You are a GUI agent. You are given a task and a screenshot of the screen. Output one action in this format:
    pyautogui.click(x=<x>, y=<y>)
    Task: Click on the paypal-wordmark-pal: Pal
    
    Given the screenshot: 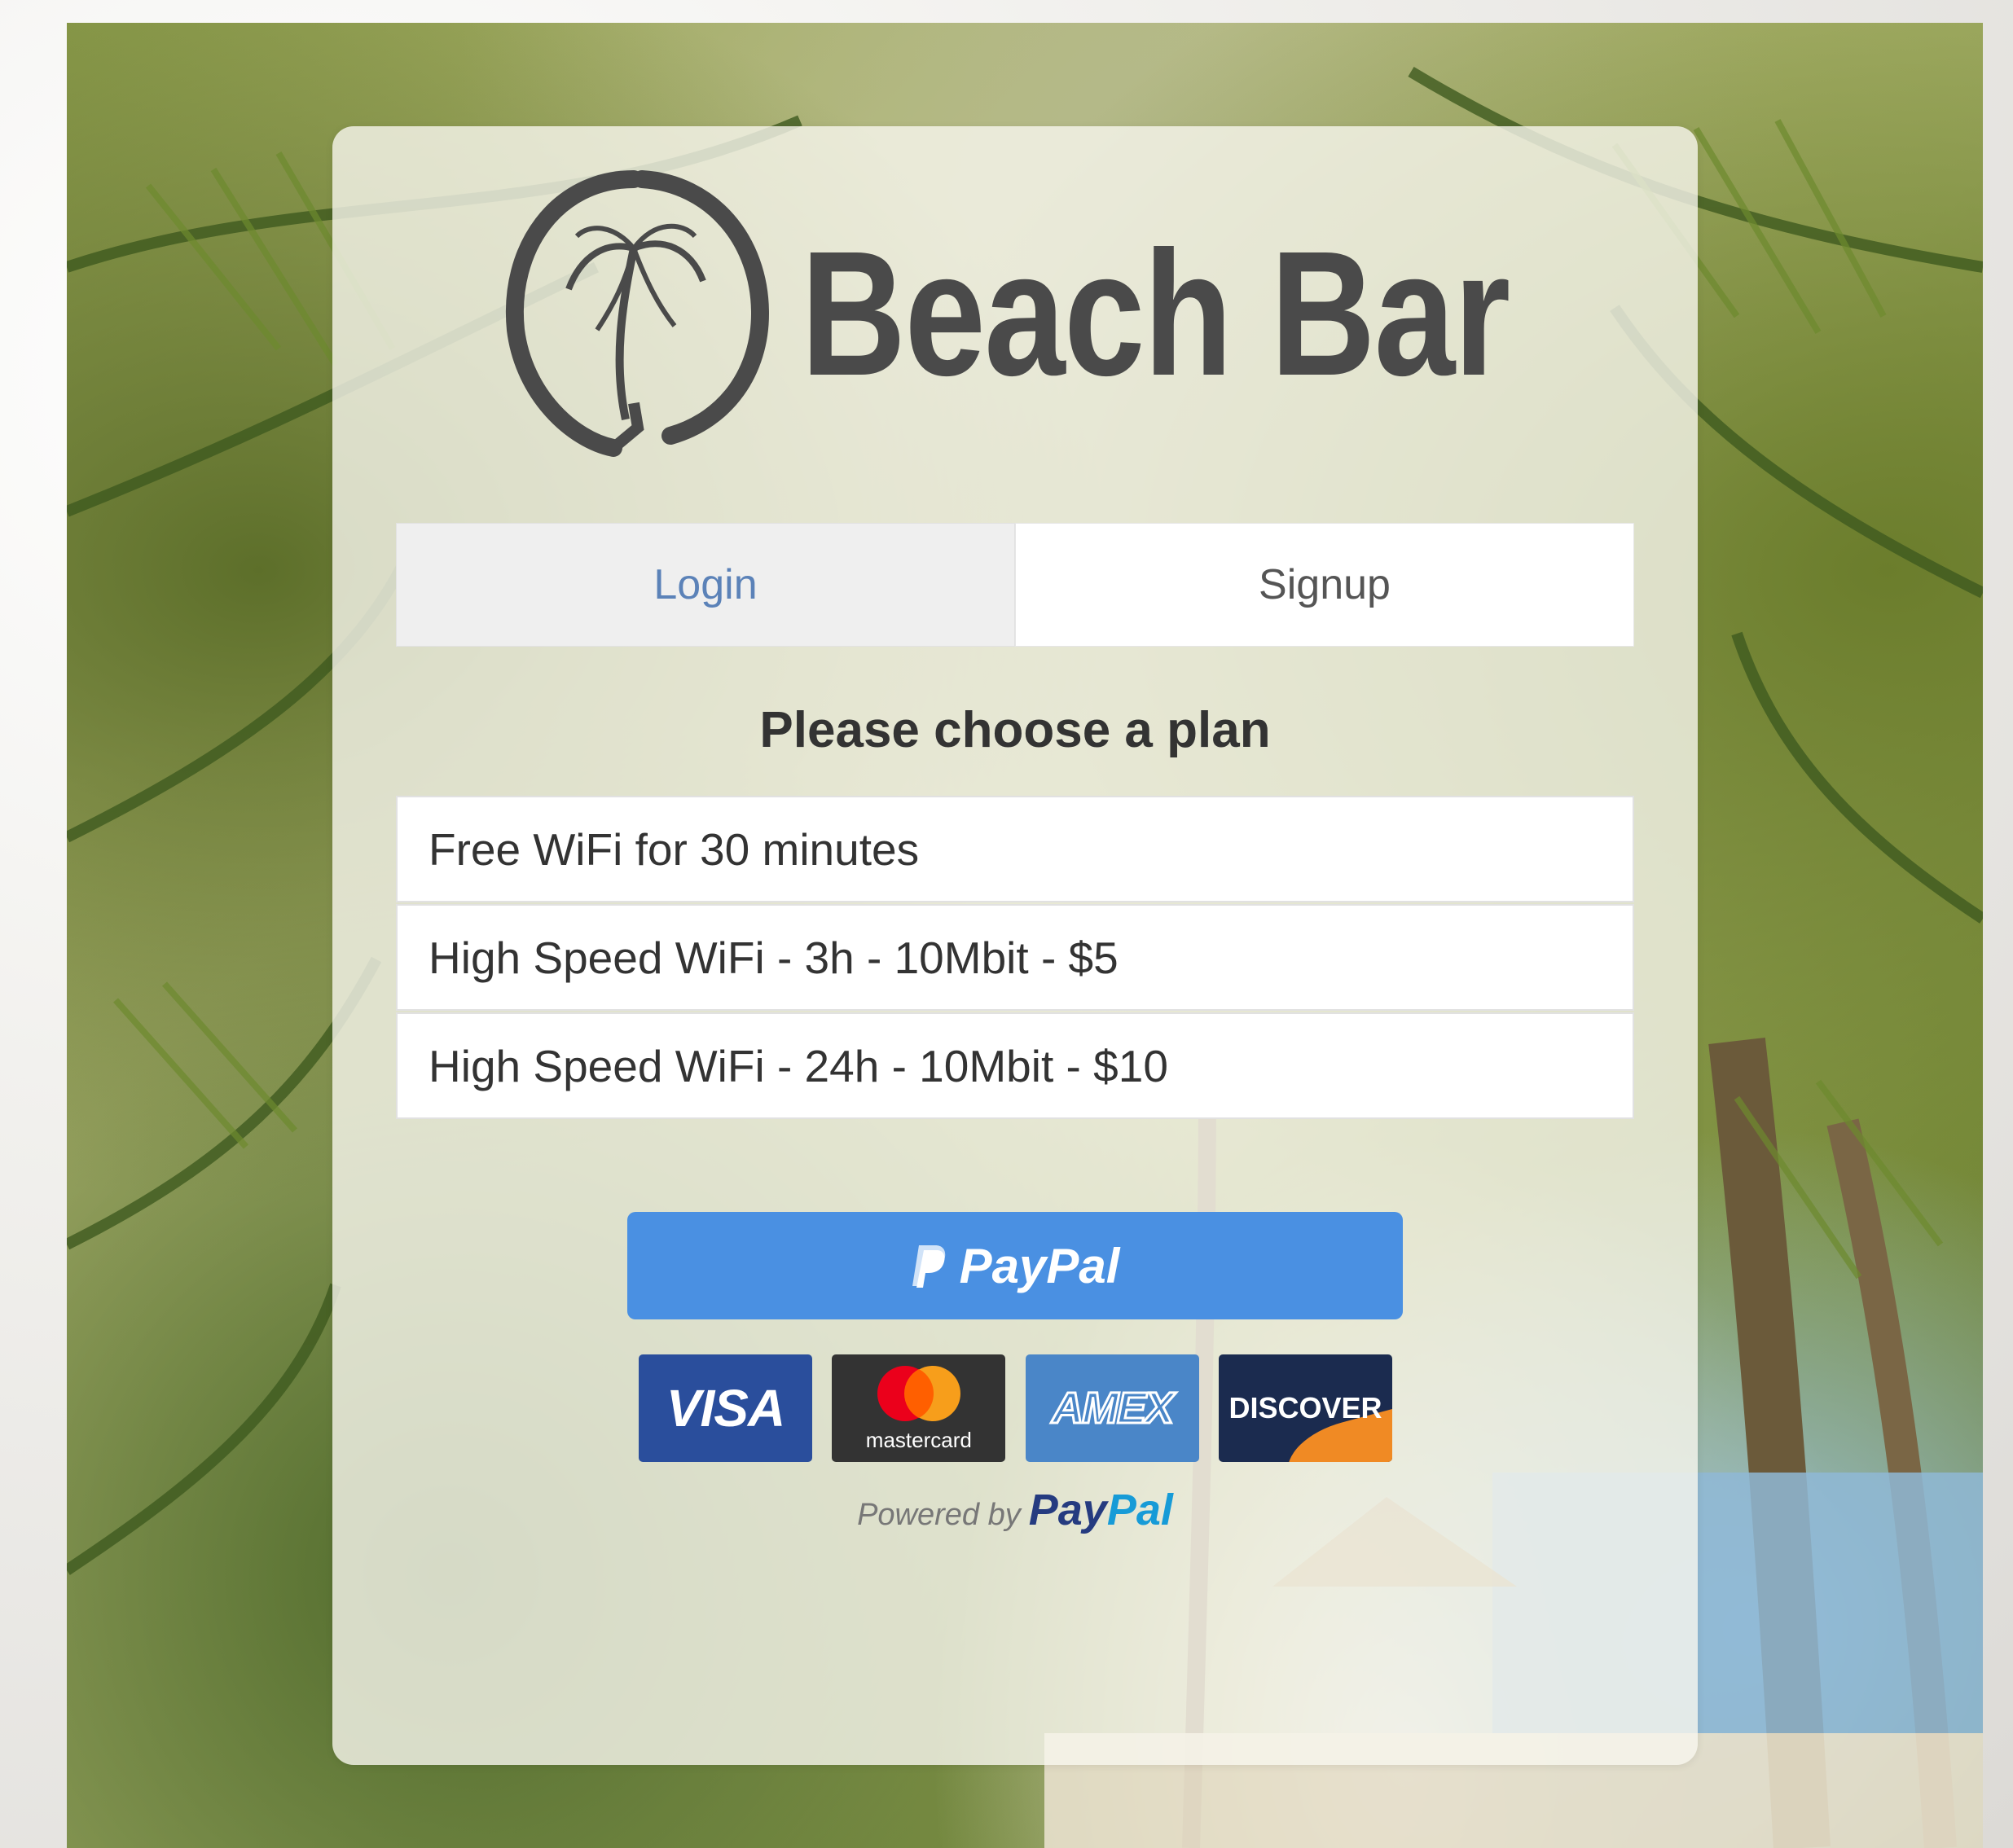 What is the action you would take?
    pyautogui.click(x=1140, y=1510)
    